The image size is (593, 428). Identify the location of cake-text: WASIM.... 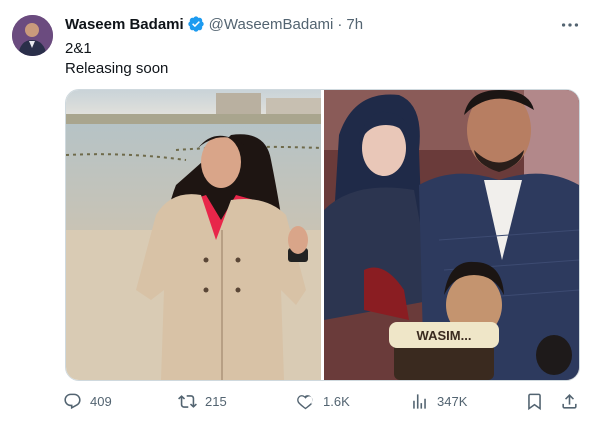
(444, 335).